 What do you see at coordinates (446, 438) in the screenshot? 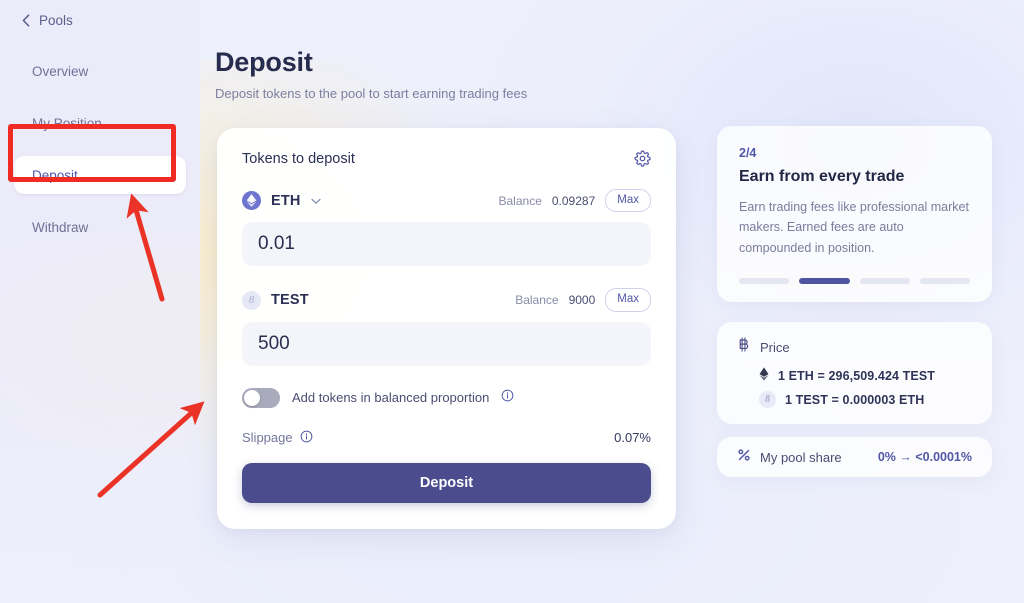
I see `slippage-row: Slippage 0.07%` at bounding box center [446, 438].